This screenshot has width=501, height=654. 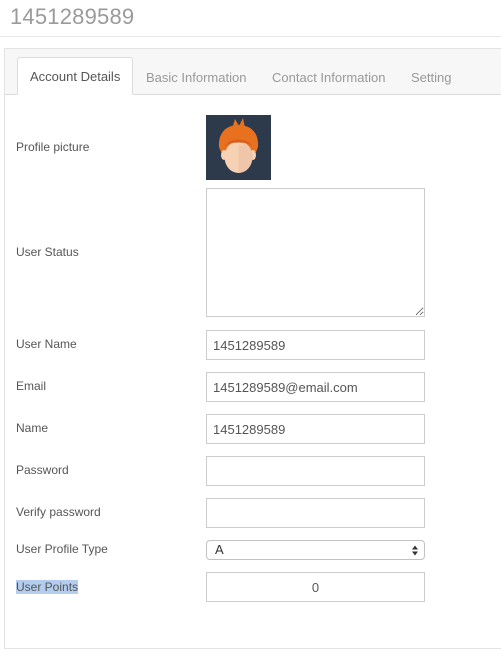 I want to click on name-input, so click(x=315, y=429).